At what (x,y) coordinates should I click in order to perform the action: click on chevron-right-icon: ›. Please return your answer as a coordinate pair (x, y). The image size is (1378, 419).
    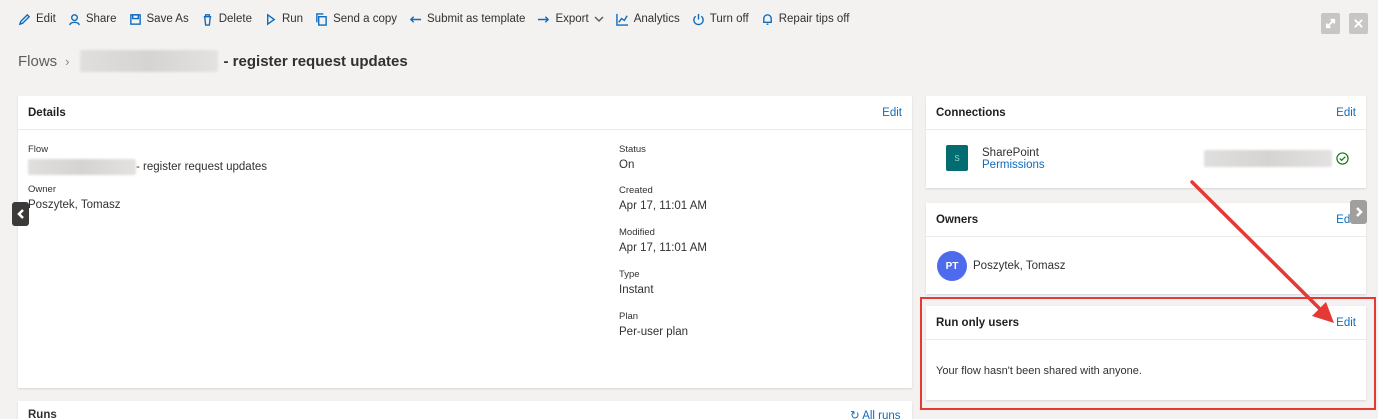
    Looking at the image, I should click on (67, 61).